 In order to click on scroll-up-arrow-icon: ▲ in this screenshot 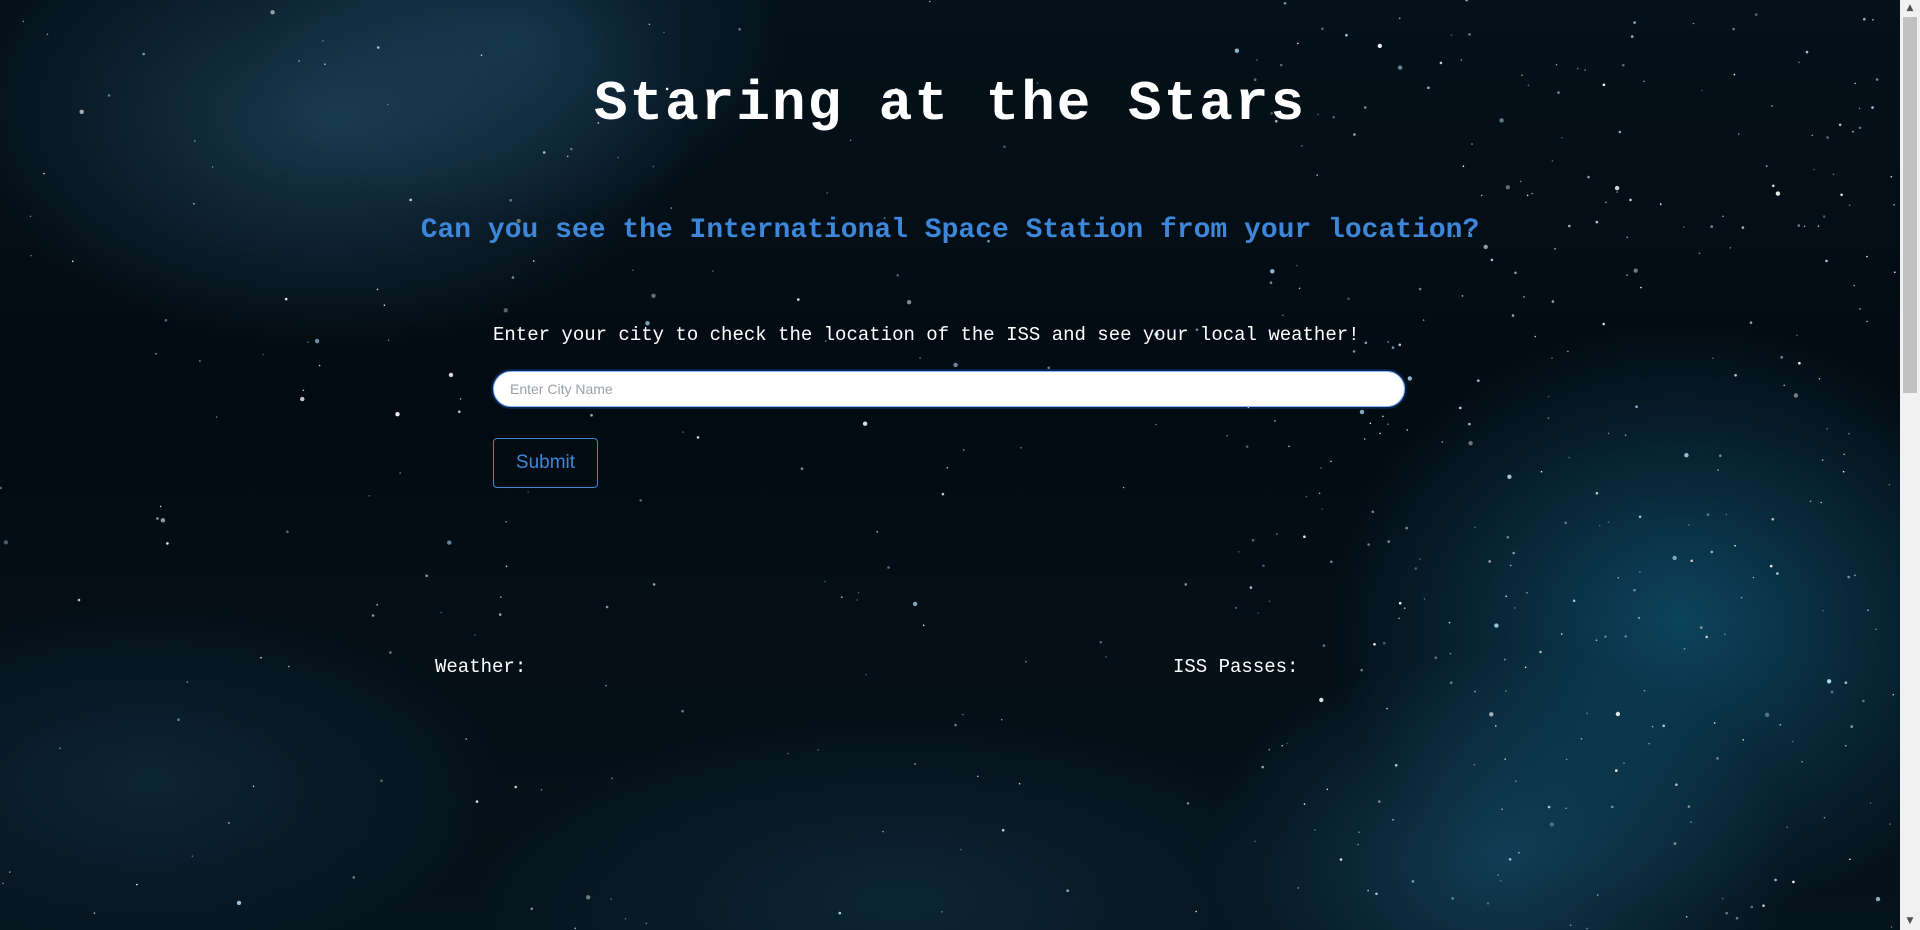, I will do `click(1910, 8)`.